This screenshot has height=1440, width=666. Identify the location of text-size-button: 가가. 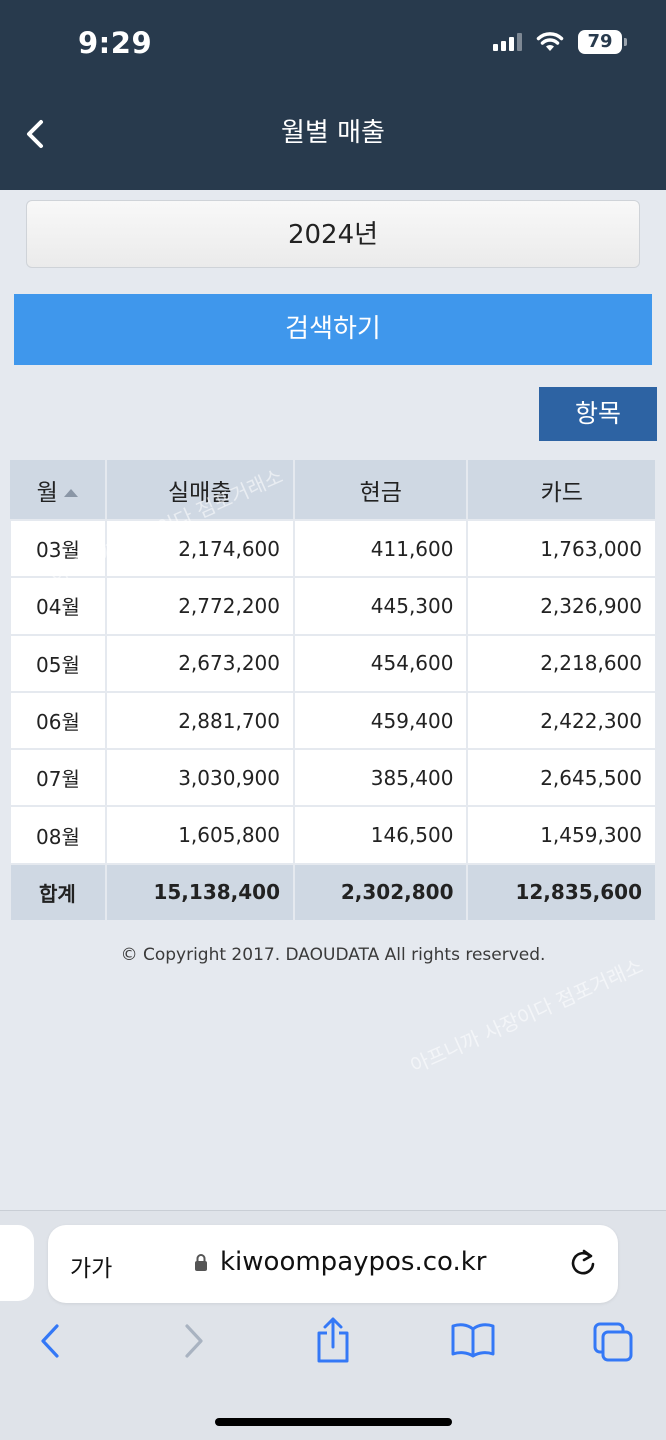
(91, 1266).